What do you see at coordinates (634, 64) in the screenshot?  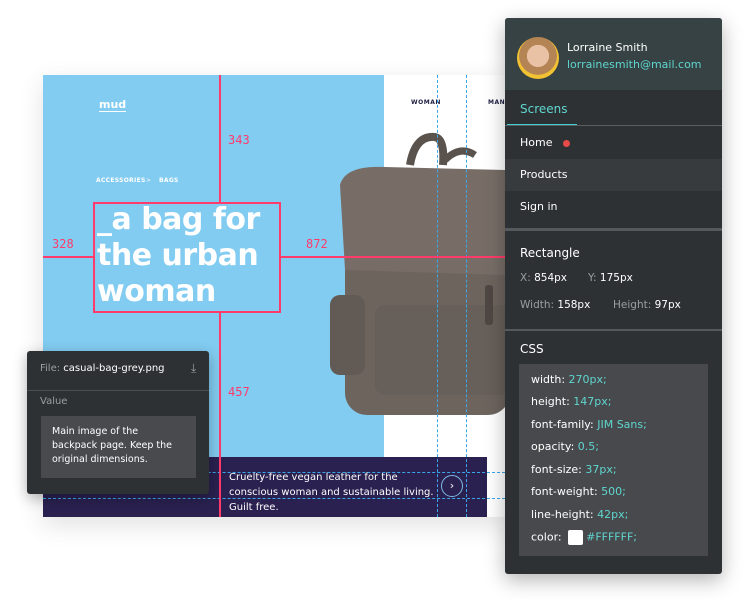 I see `user-email: lorrainesmith@mail.com` at bounding box center [634, 64].